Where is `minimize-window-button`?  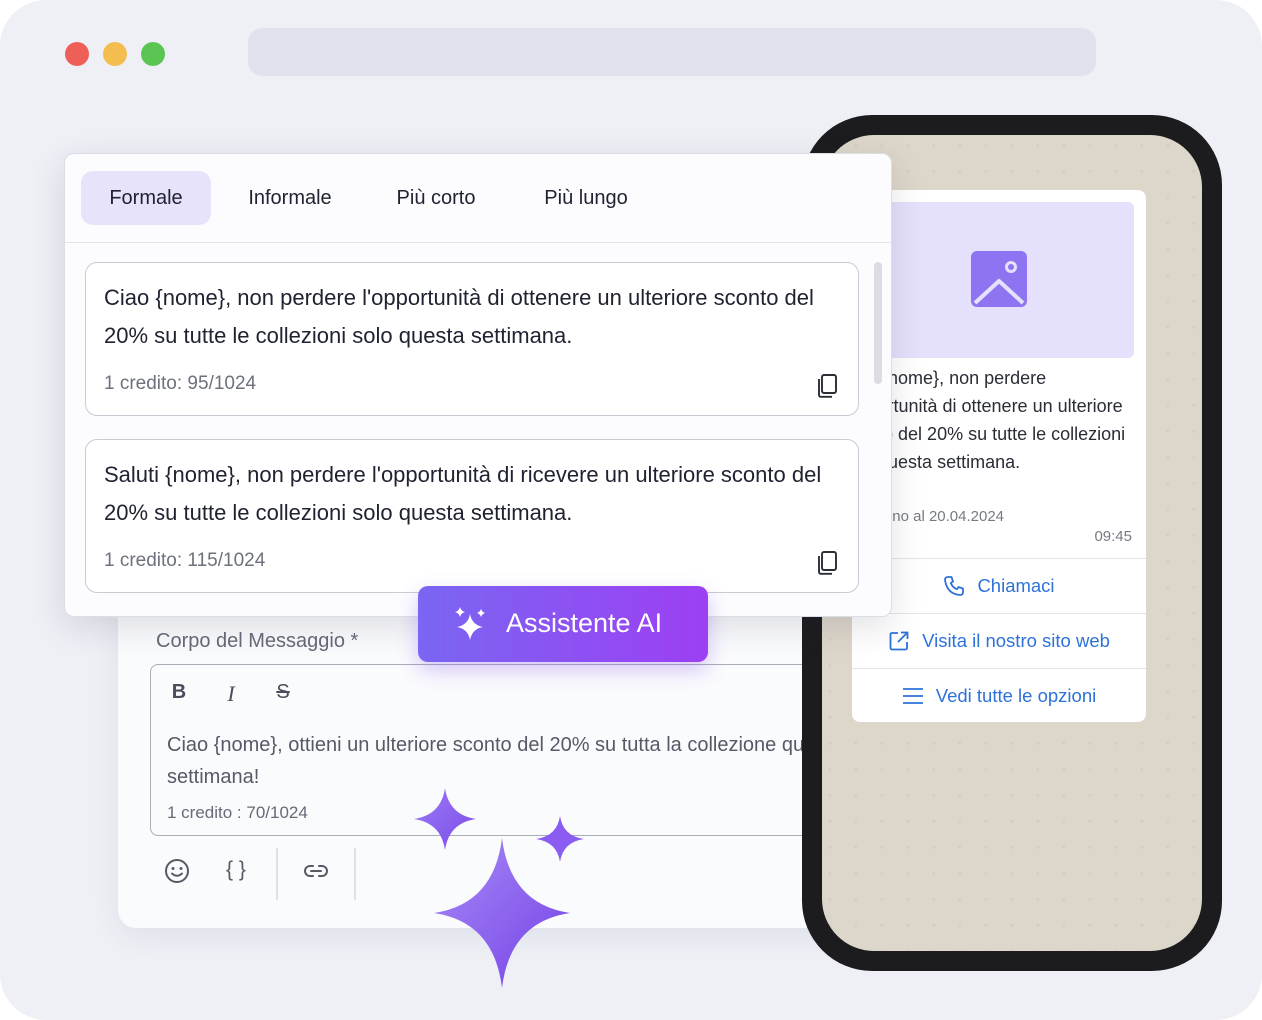 minimize-window-button is located at coordinates (115, 54).